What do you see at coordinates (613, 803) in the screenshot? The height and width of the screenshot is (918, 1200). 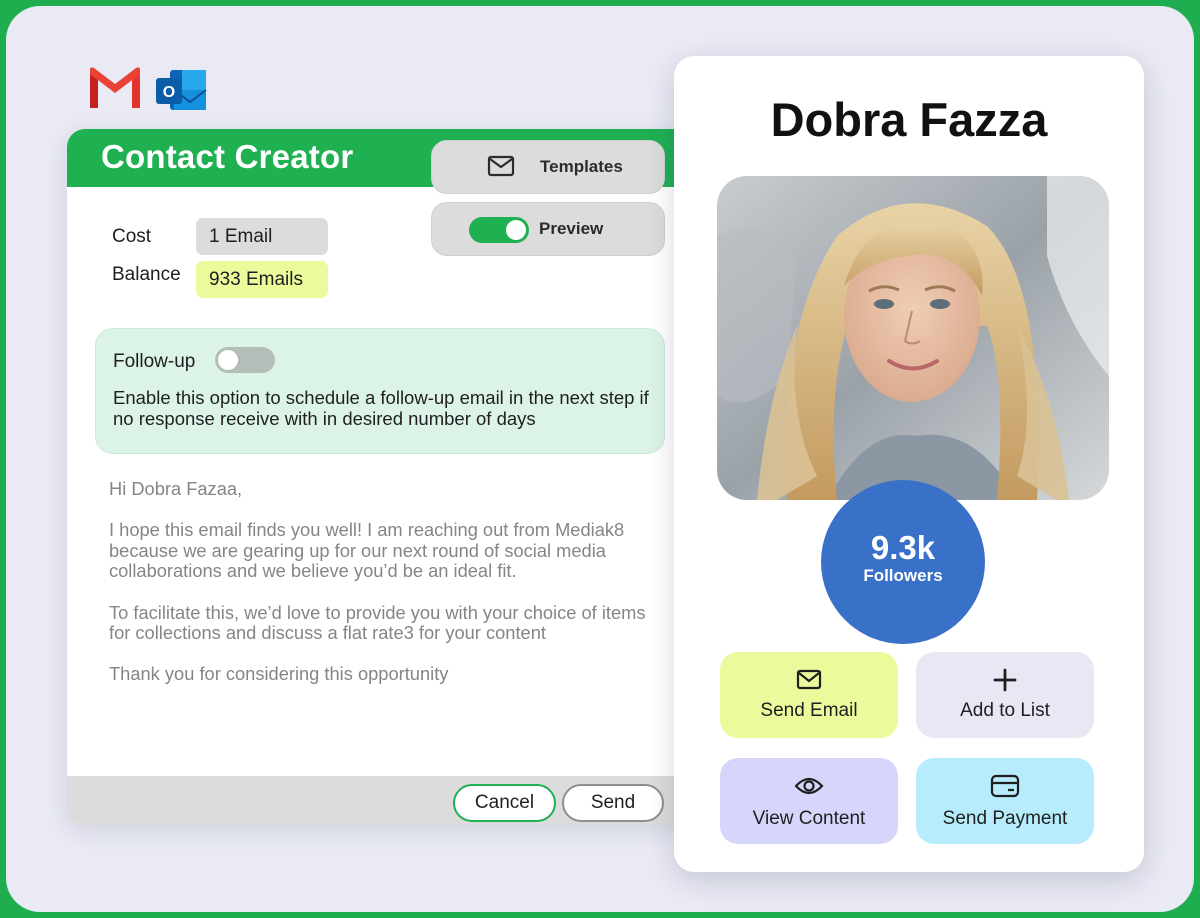 I see `send-button: Send` at bounding box center [613, 803].